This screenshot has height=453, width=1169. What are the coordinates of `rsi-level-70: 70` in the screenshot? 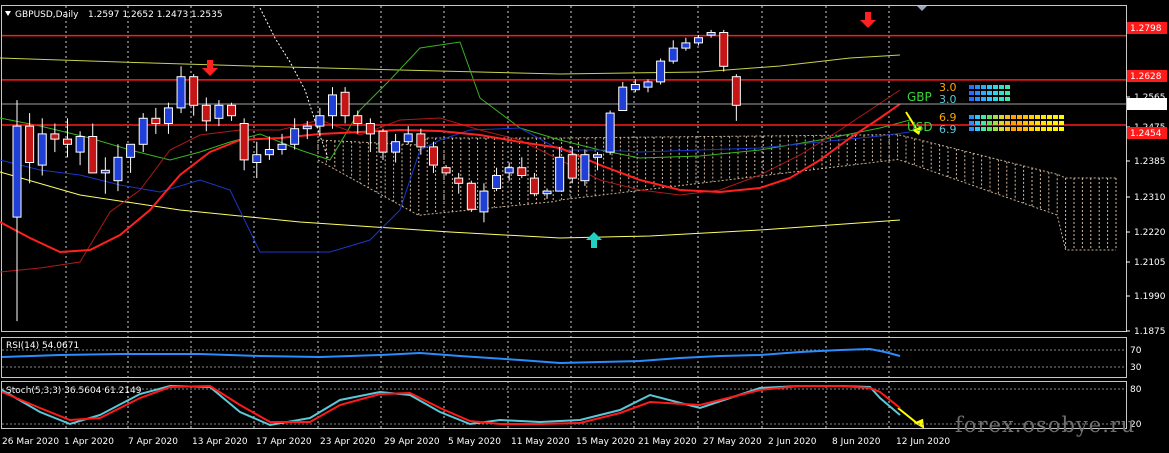 It's located at (1136, 351).